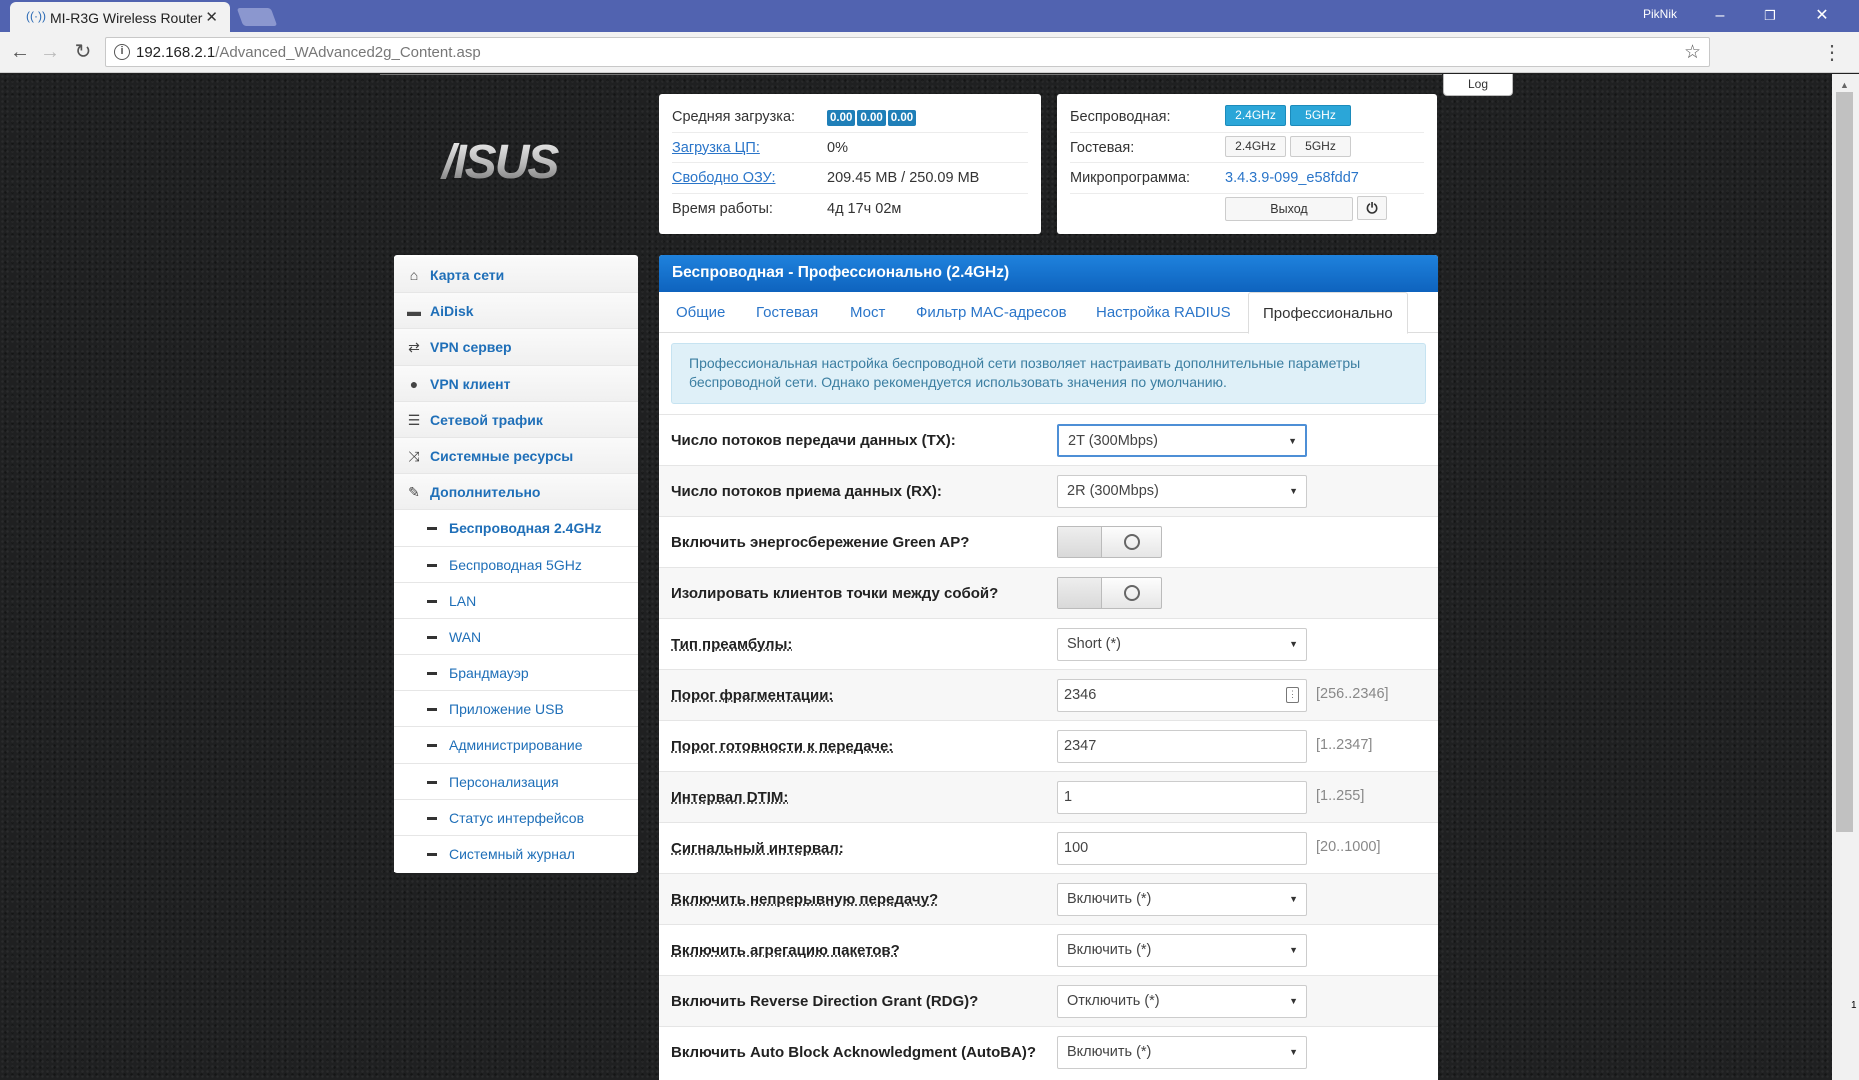 This screenshot has width=1859, height=1080. Describe the element at coordinates (1844, 85) in the screenshot. I see `scroll-up-arrow-icon: ▲` at that location.